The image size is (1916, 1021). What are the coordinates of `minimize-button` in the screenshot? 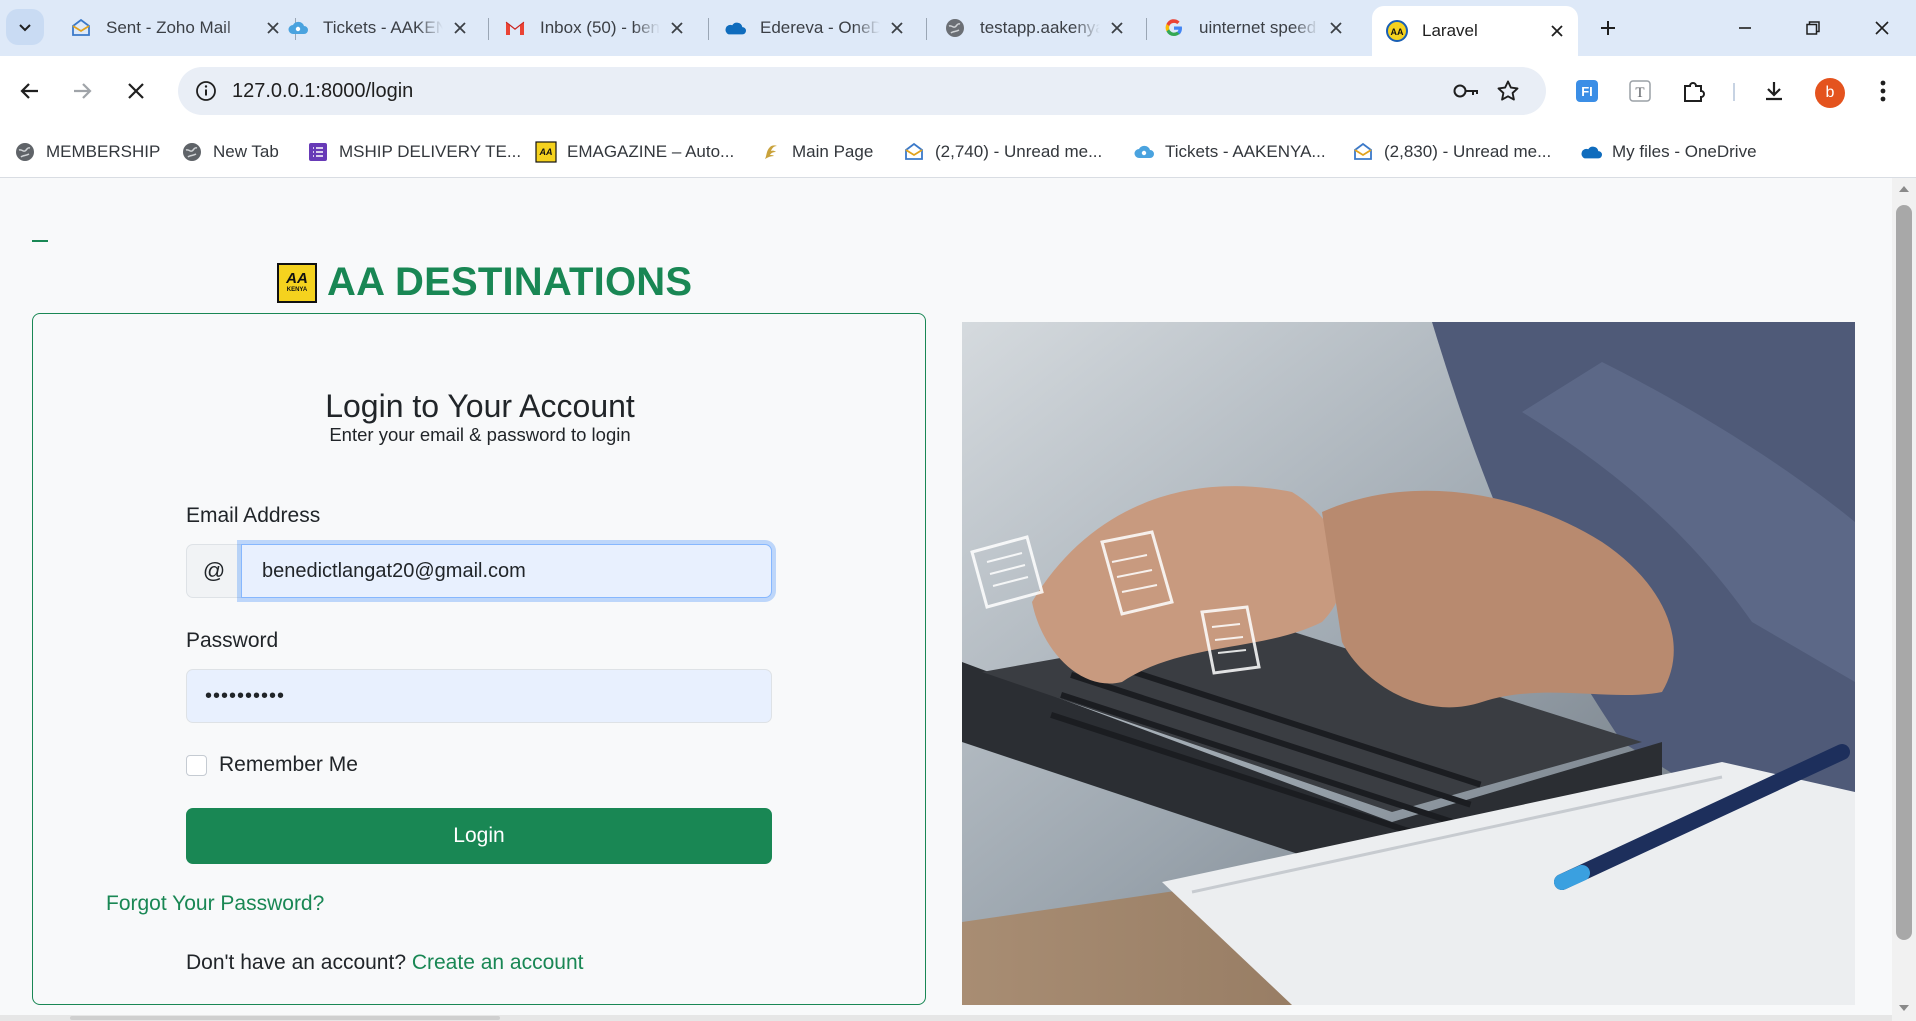 It's located at (1745, 28).